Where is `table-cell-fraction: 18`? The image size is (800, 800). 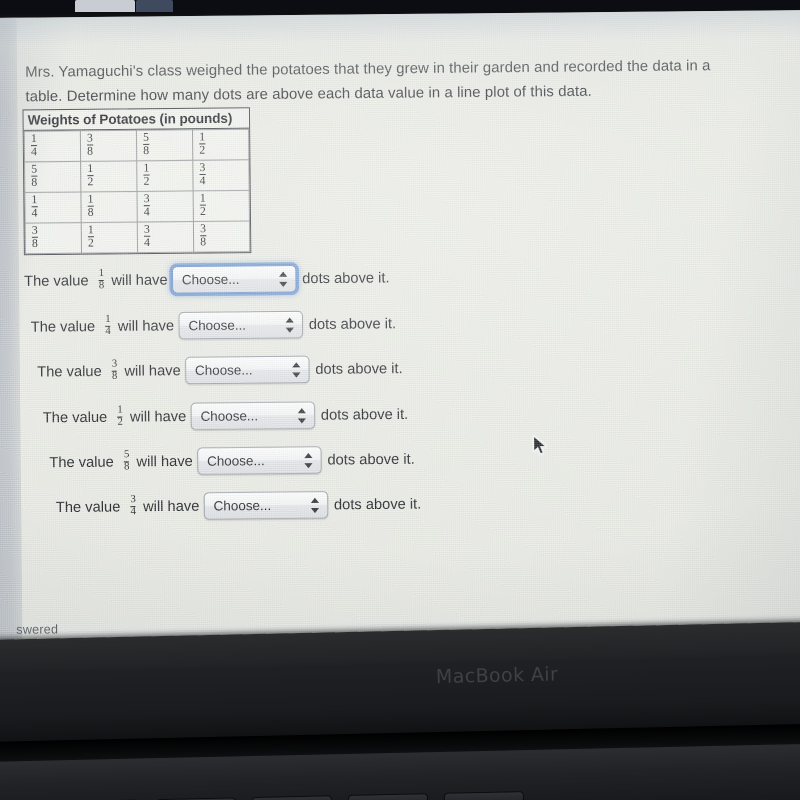 table-cell-fraction: 18 is located at coordinates (90, 205).